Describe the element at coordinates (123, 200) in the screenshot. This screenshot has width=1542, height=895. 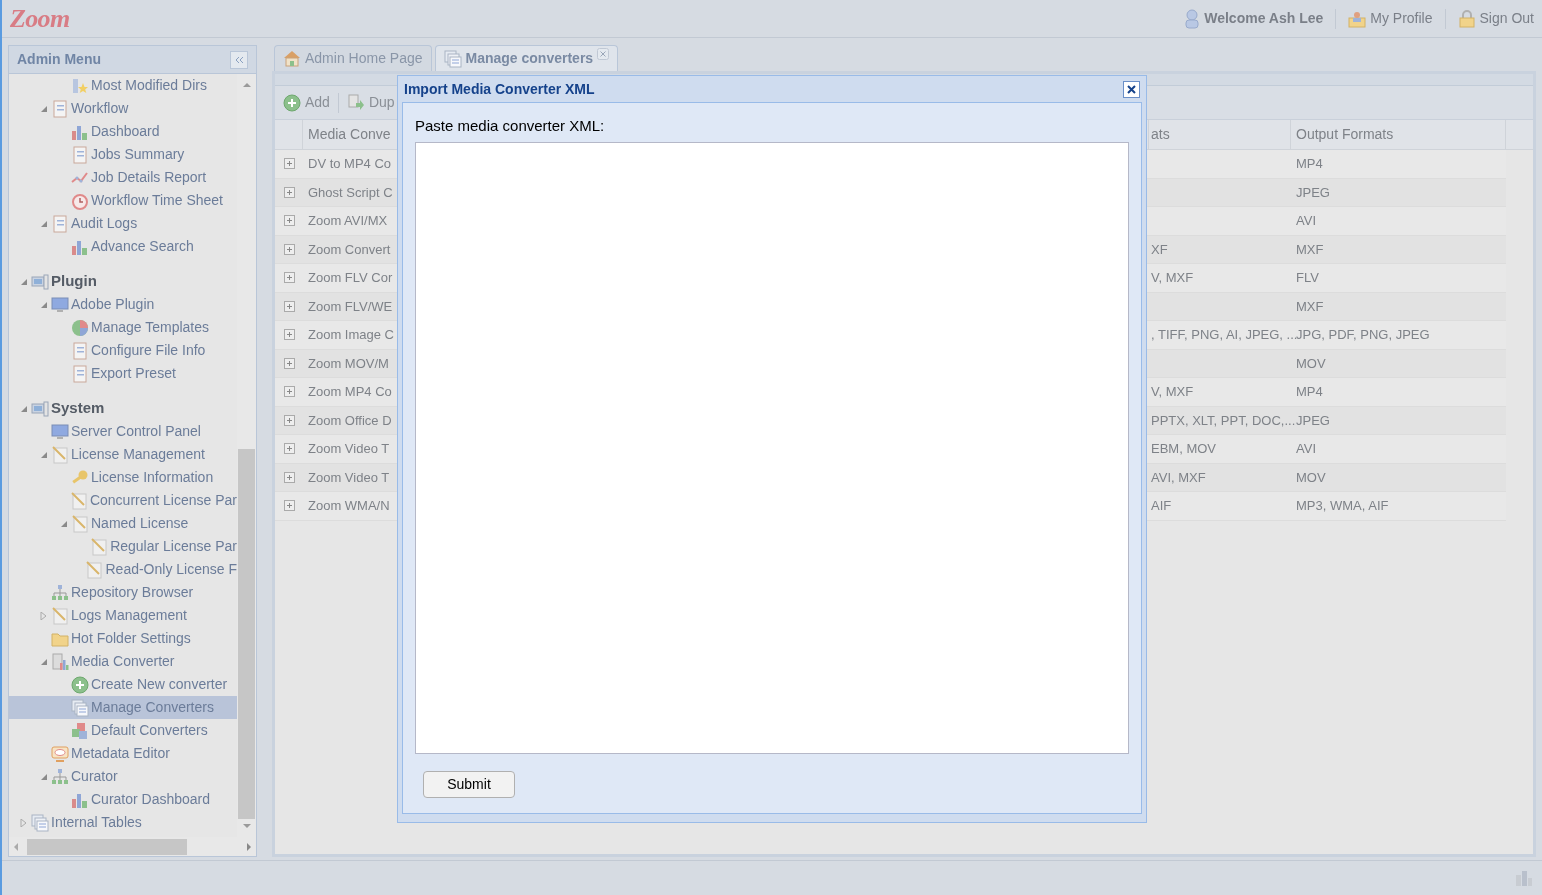
I see `tree-item: Workflow Time Sheet` at that location.